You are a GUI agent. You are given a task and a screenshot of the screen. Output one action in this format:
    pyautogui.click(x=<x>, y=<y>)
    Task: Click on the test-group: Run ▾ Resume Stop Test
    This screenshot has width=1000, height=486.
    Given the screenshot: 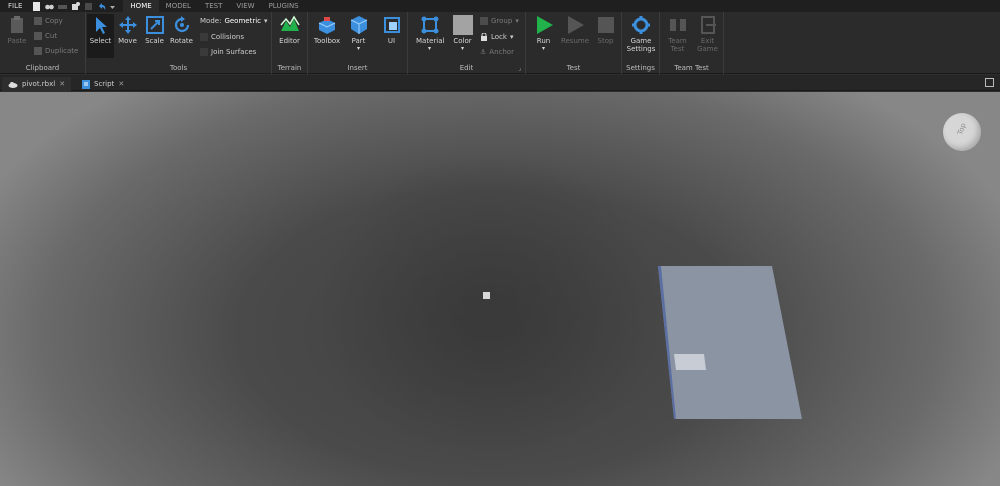 What is the action you would take?
    pyautogui.click(x=574, y=43)
    